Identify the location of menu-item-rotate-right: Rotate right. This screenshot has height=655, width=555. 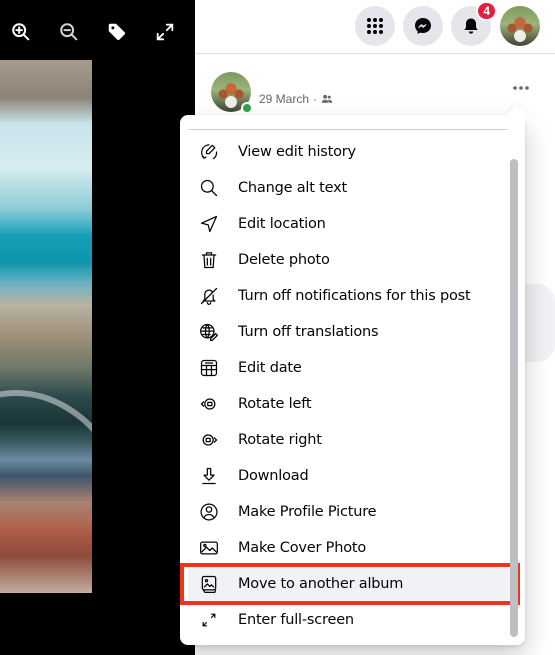
(349, 440).